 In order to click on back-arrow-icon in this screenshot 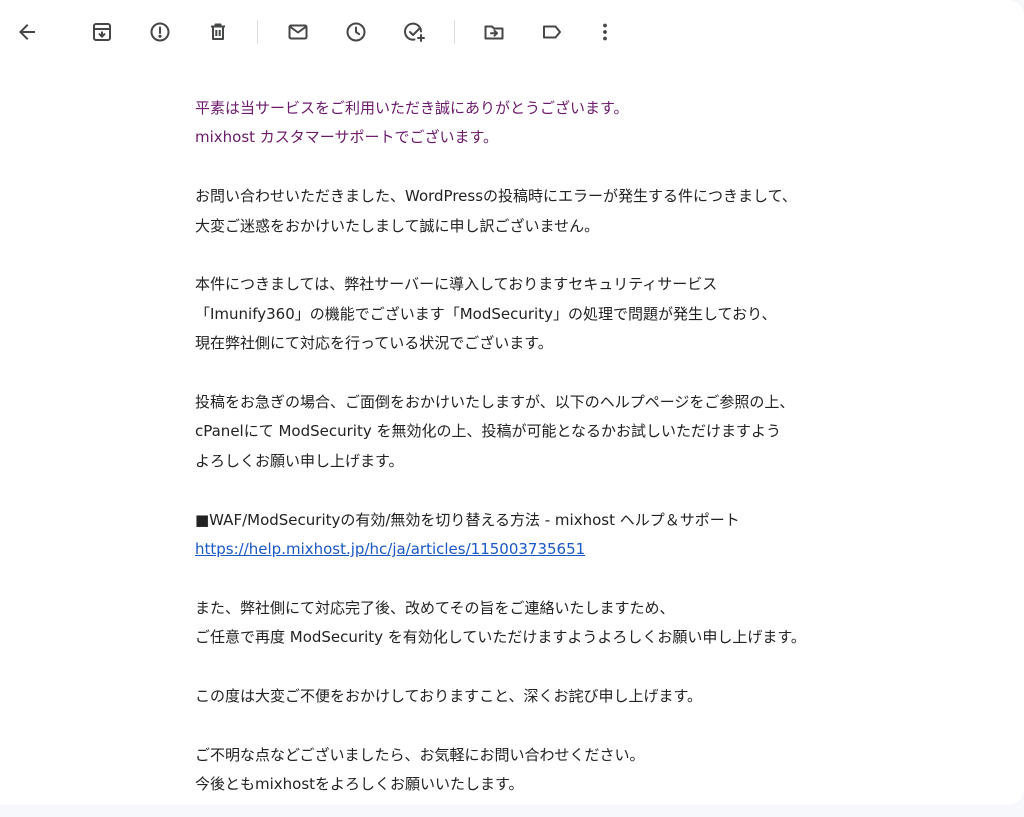, I will do `click(27, 32)`.